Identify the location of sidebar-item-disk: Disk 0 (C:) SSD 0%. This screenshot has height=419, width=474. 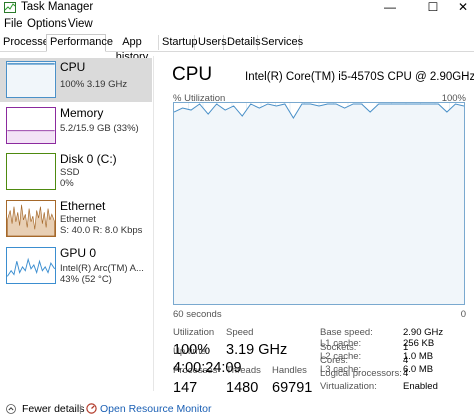
(76, 172).